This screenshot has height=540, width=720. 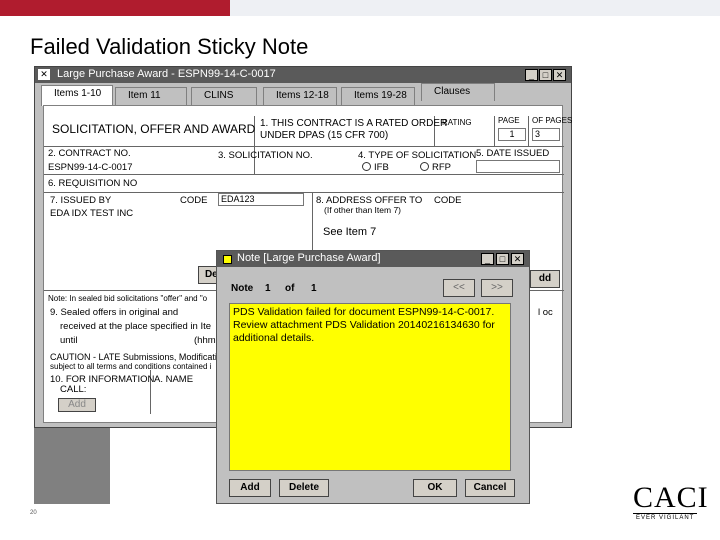 What do you see at coordinates (242, 288) in the screenshot?
I see `note-label: Note` at bounding box center [242, 288].